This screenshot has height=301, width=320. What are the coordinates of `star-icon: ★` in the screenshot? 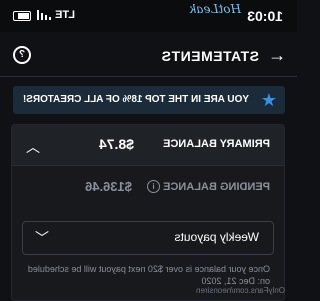 It's located at (268, 100).